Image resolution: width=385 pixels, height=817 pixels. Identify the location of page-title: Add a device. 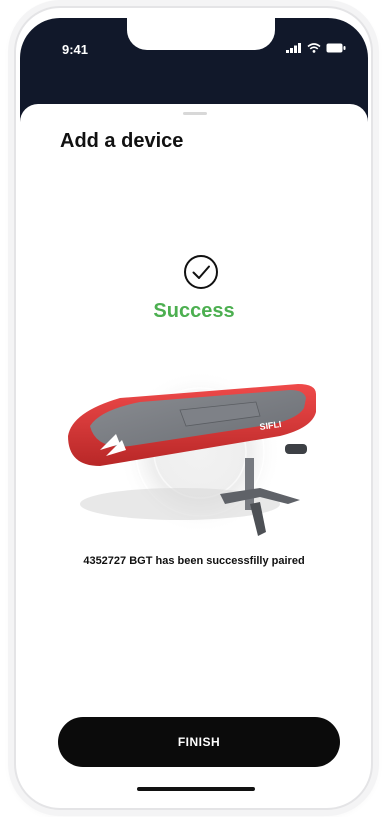
(122, 141).